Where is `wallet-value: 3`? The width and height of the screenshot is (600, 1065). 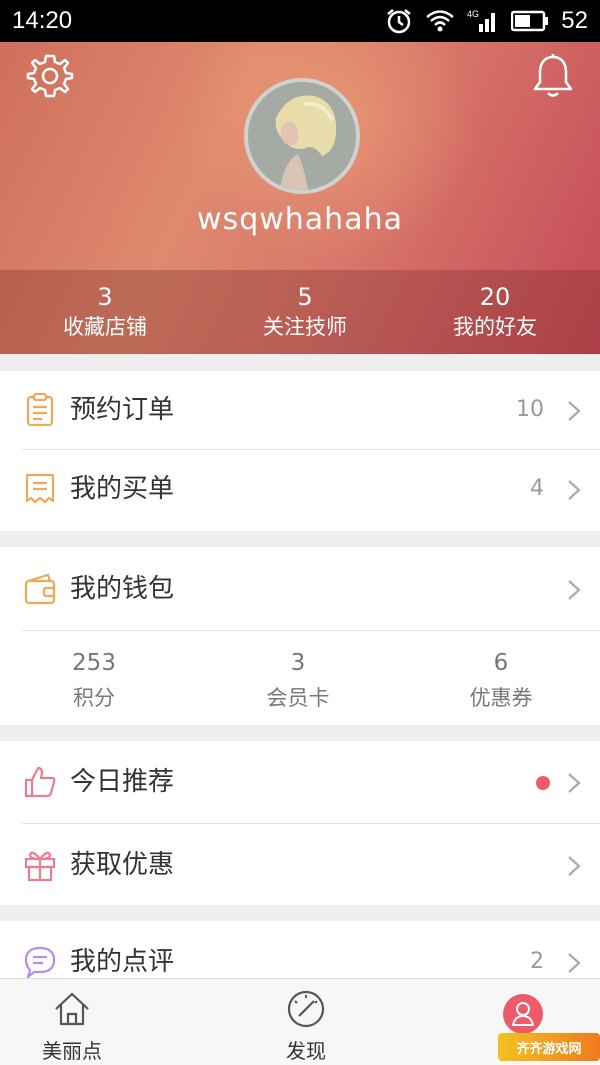 wallet-value: 3 is located at coordinates (298, 663).